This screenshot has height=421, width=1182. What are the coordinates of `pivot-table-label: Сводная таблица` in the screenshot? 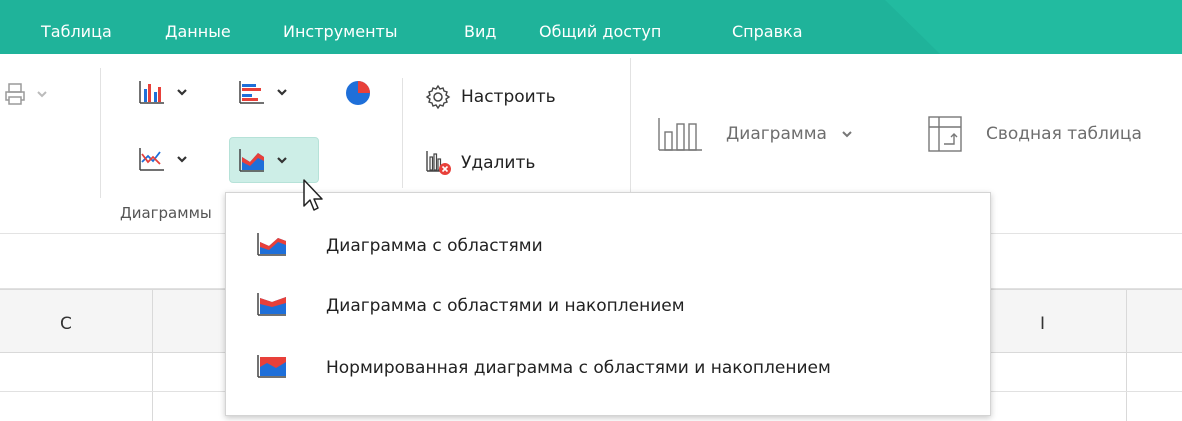 It's located at (1064, 134).